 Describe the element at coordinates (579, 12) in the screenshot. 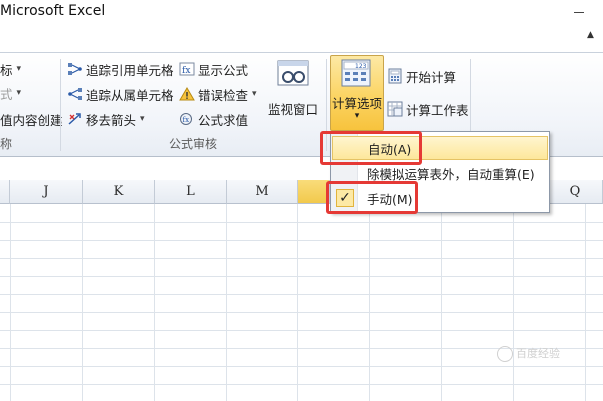

I see `minimize-icon` at that location.